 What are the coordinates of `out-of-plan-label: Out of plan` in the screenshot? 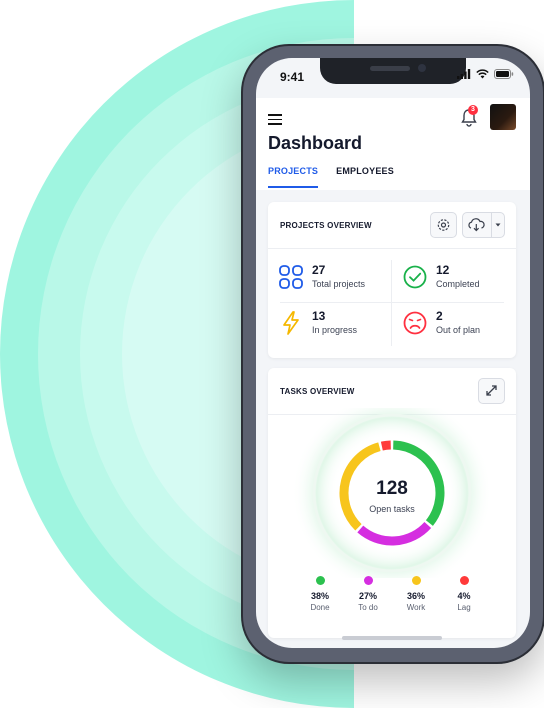 It's located at (458, 330).